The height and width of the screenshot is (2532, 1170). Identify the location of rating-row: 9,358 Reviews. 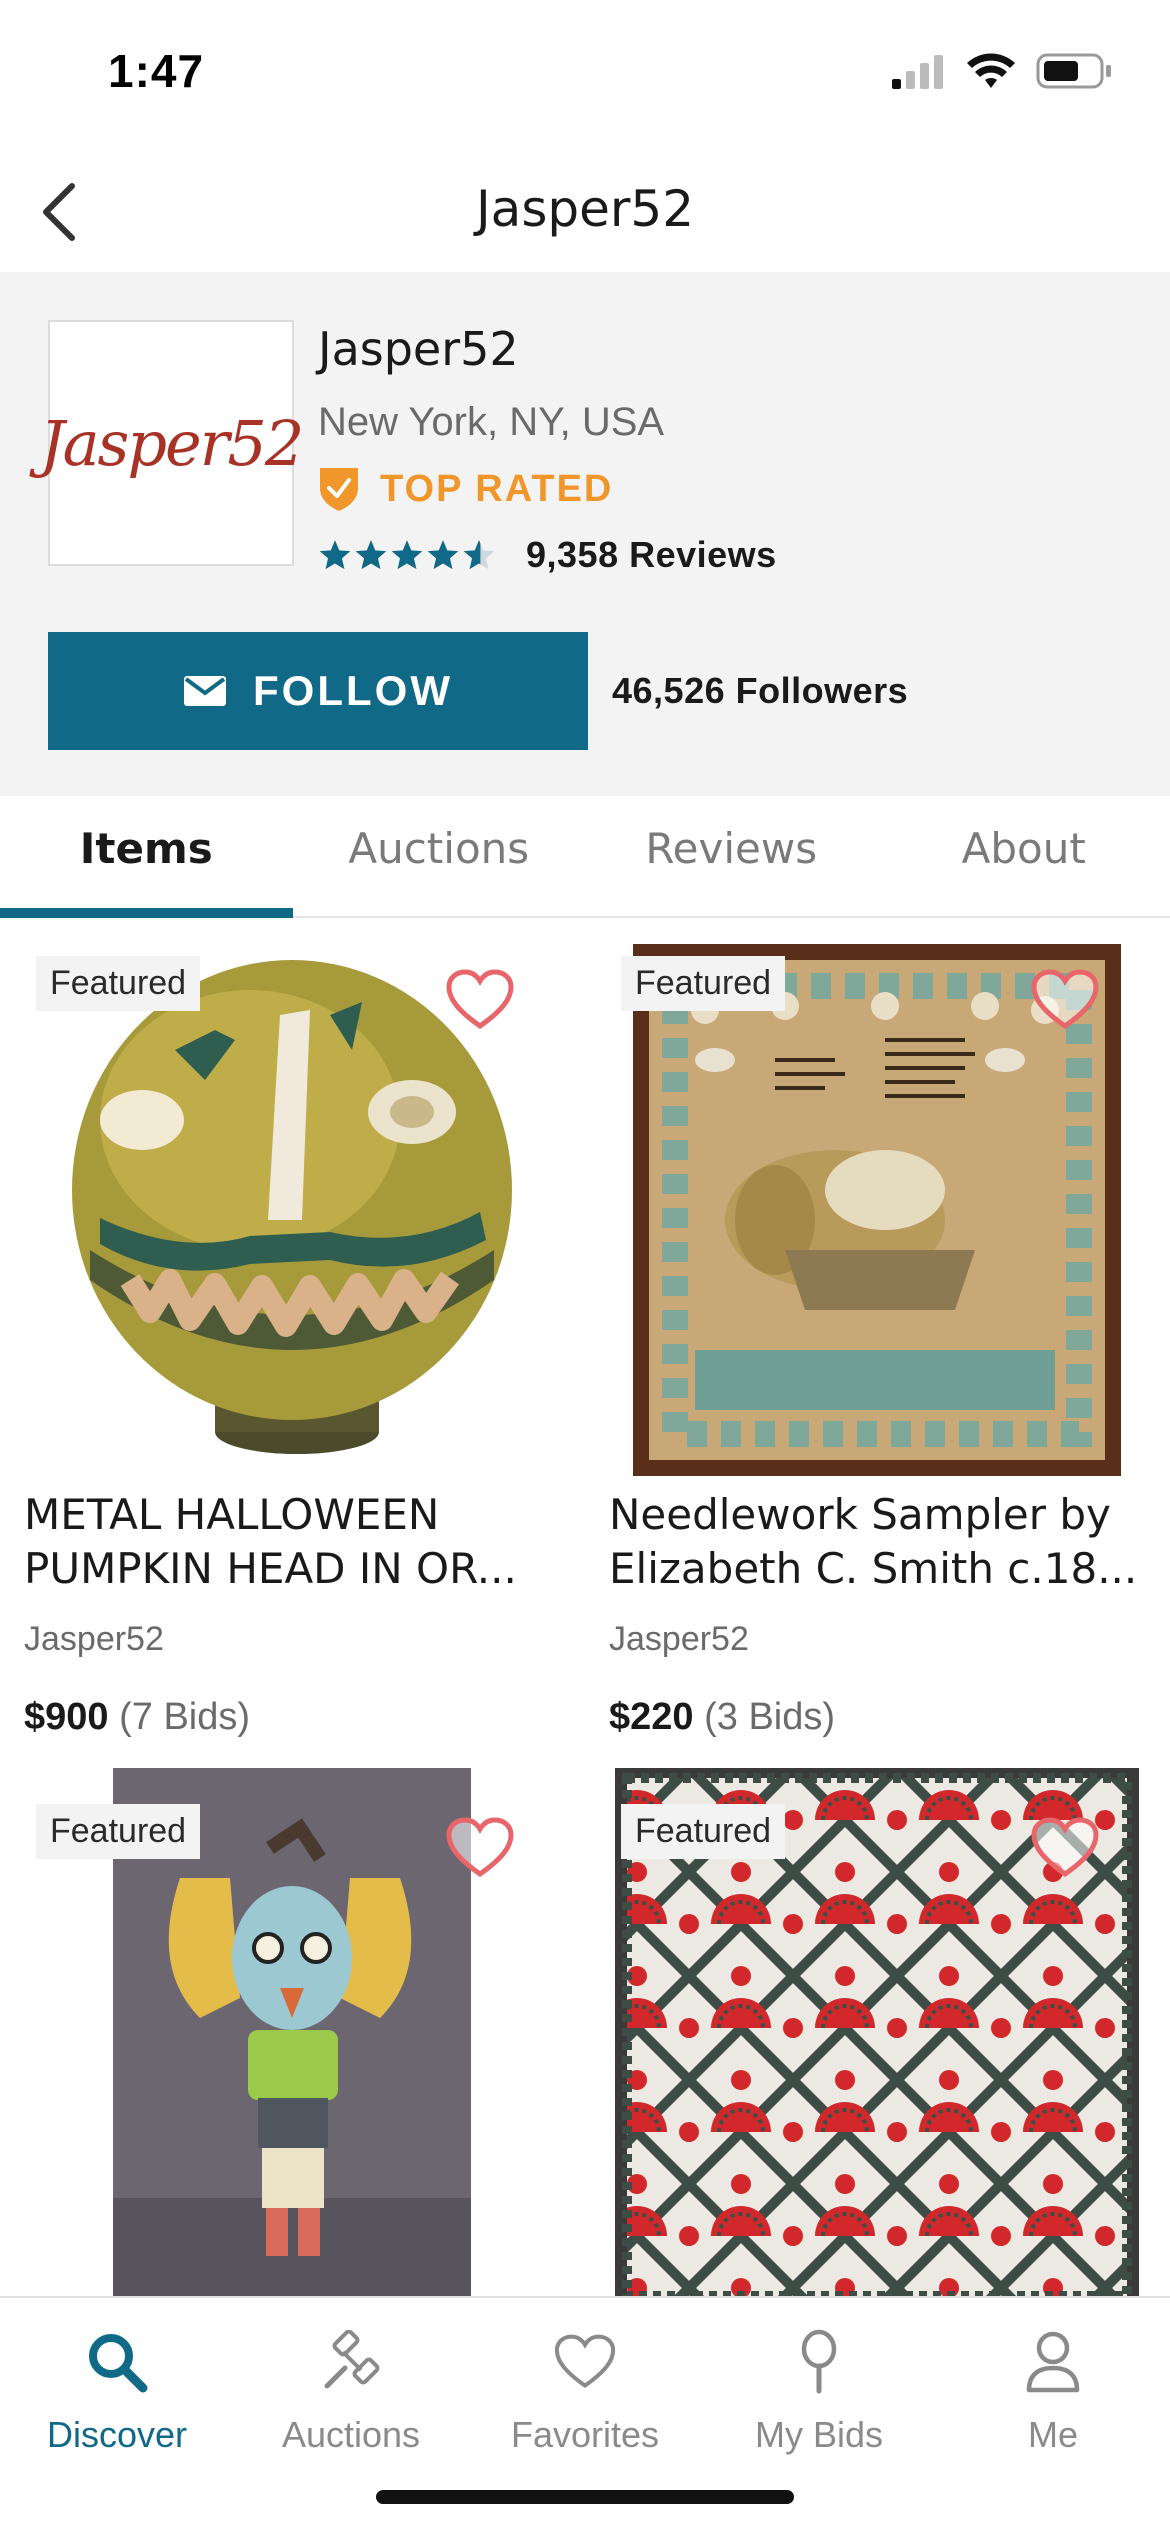
(547, 555).